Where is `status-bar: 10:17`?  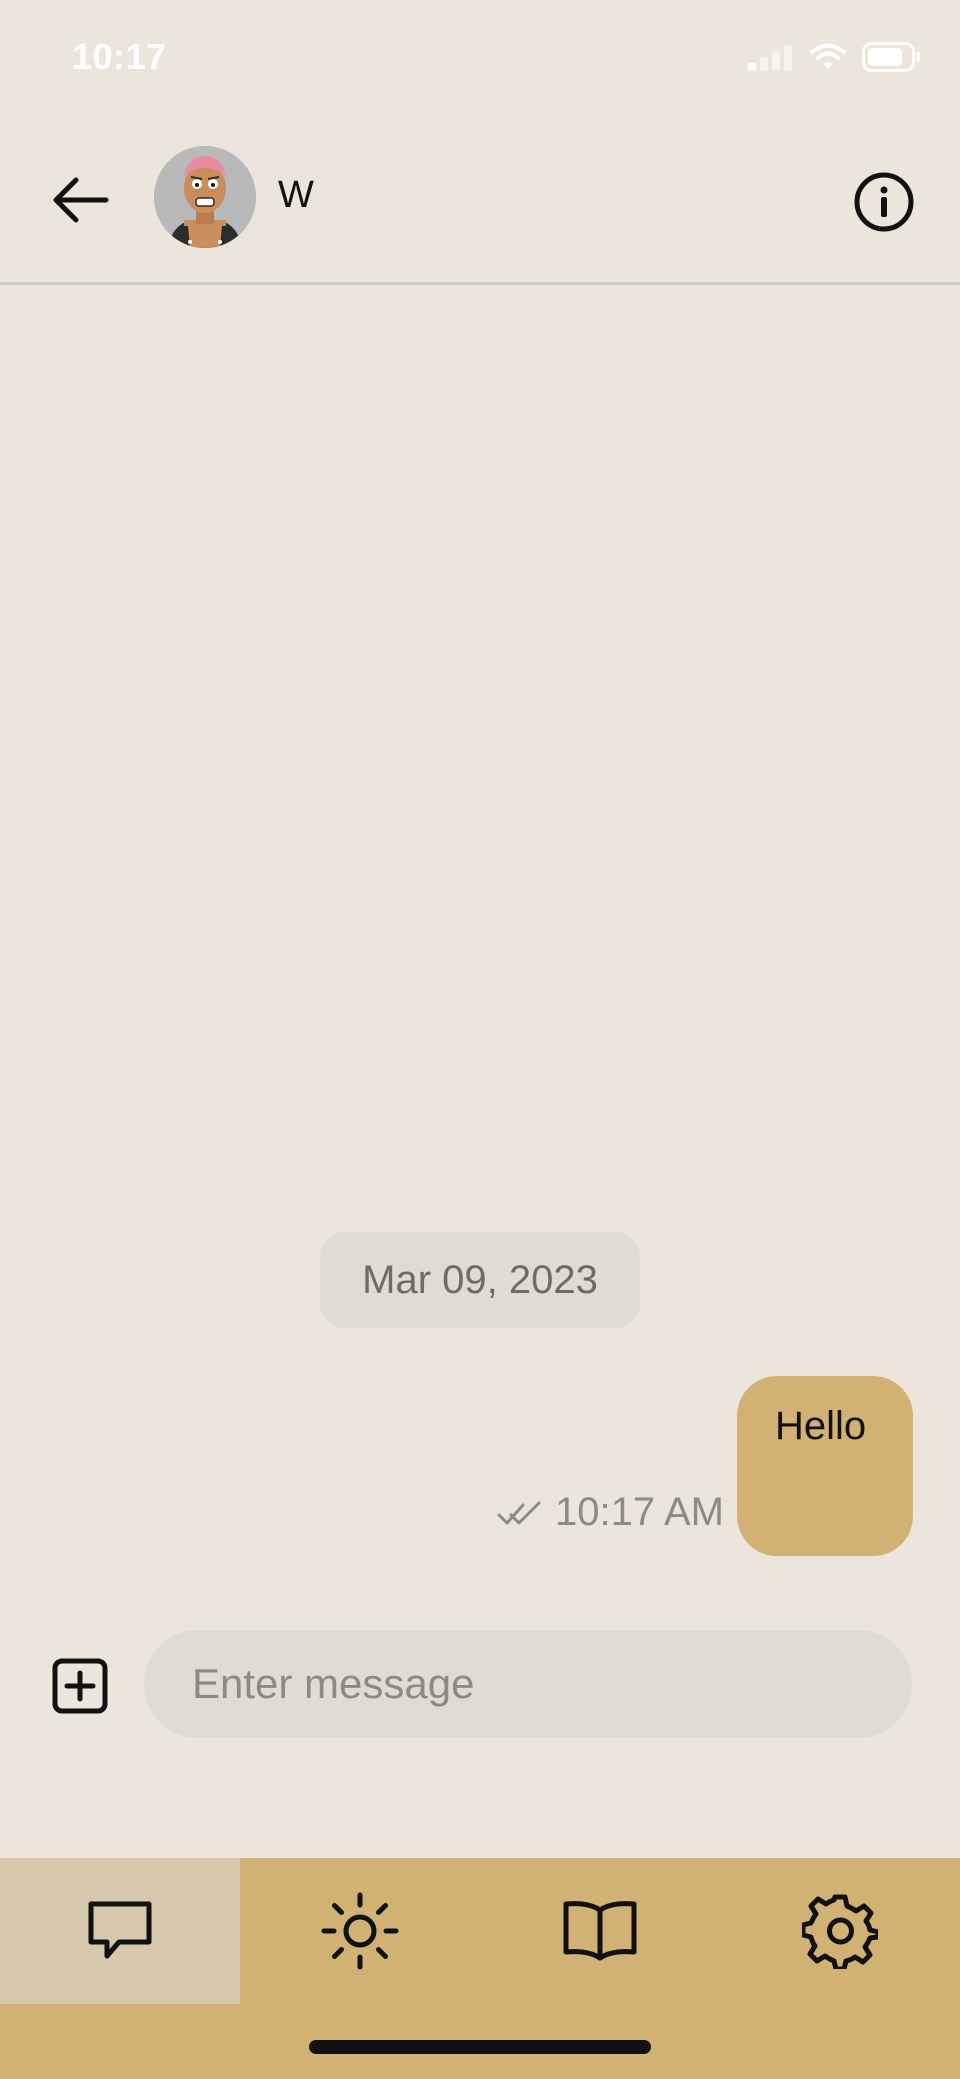 status-bar: 10:17 is located at coordinates (480, 60).